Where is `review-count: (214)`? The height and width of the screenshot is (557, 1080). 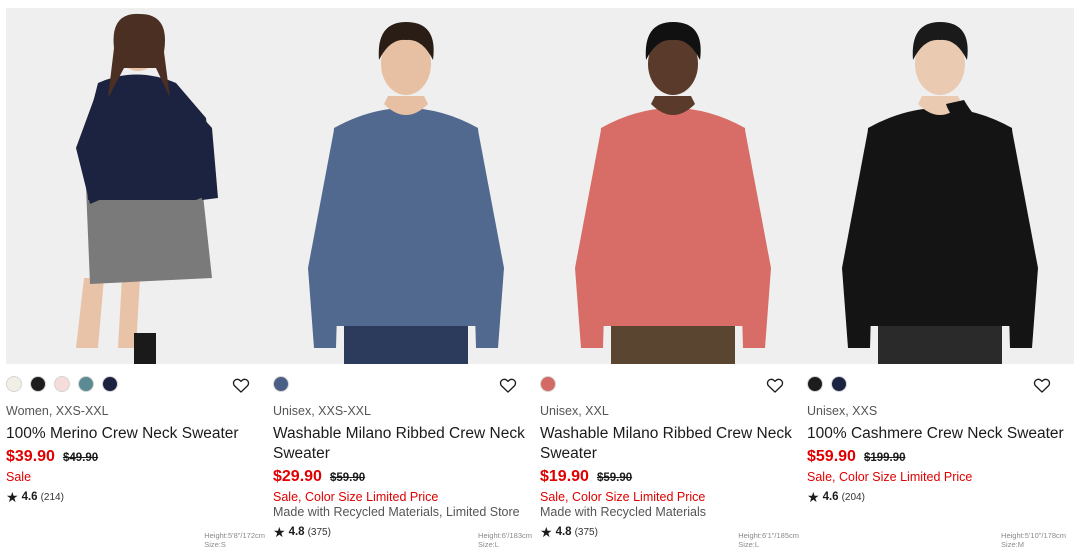
review-count: (214) is located at coordinates (52, 497).